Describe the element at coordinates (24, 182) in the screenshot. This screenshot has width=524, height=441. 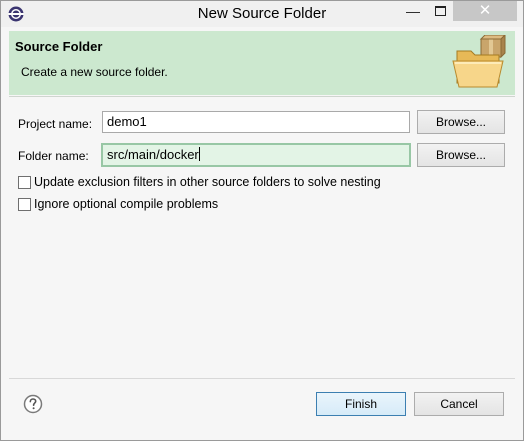
I see `update-exclusion-filters-checkbox` at that location.